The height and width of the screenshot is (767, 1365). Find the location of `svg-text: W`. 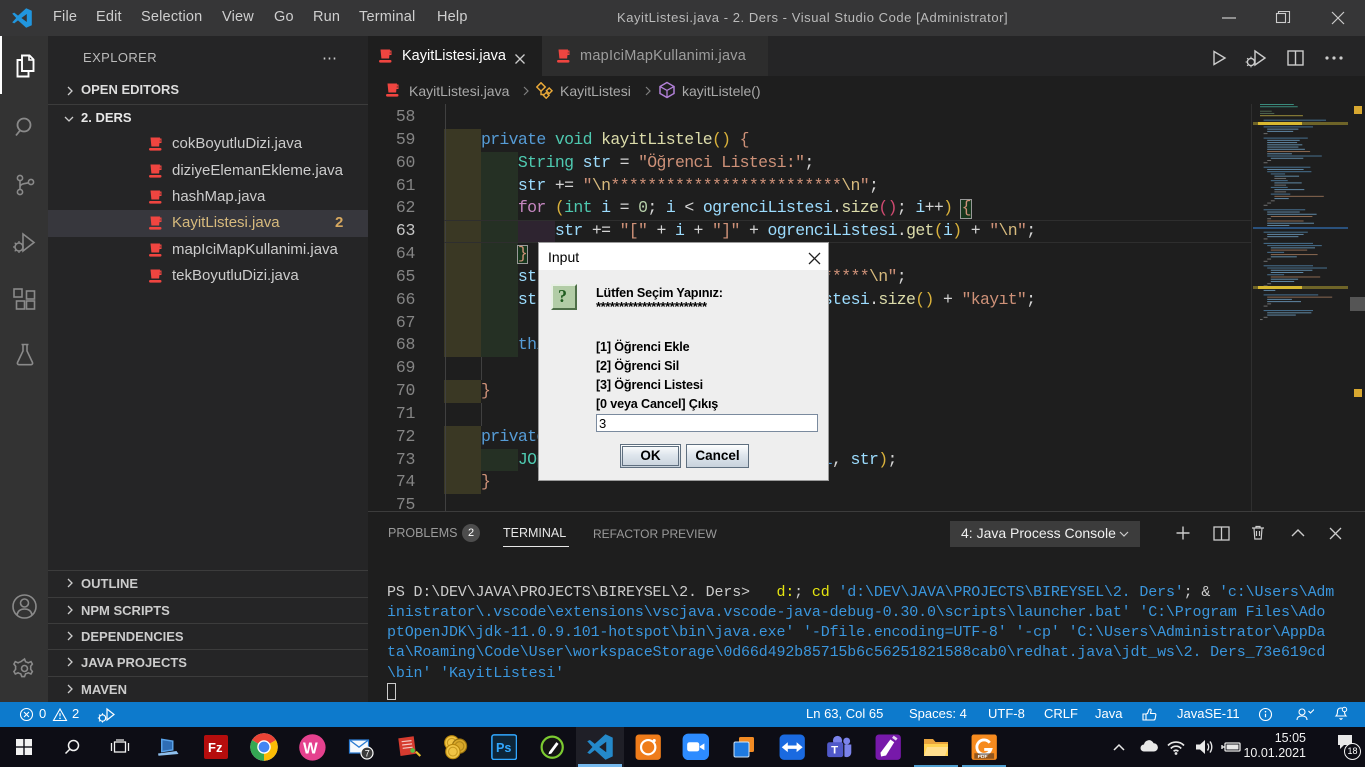

svg-text: W is located at coordinates (310, 748).